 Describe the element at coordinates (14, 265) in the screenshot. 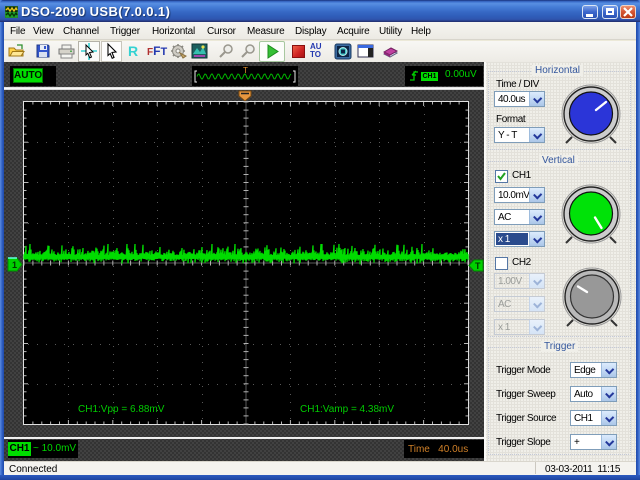

I see `svg-text: 1` at that location.